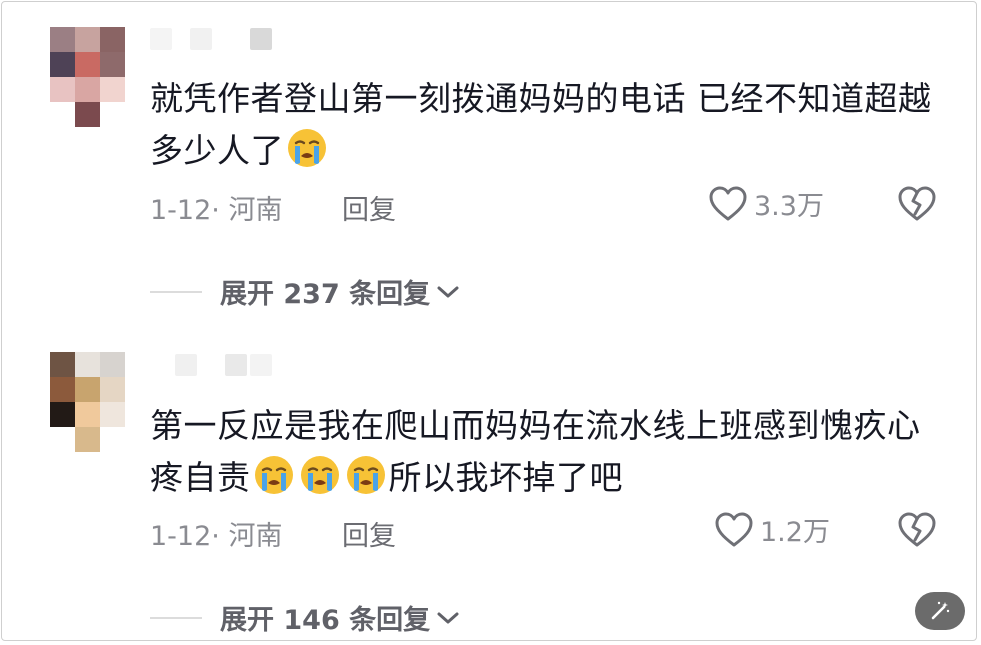  I want to click on like-button: 3.3万, so click(766, 203).